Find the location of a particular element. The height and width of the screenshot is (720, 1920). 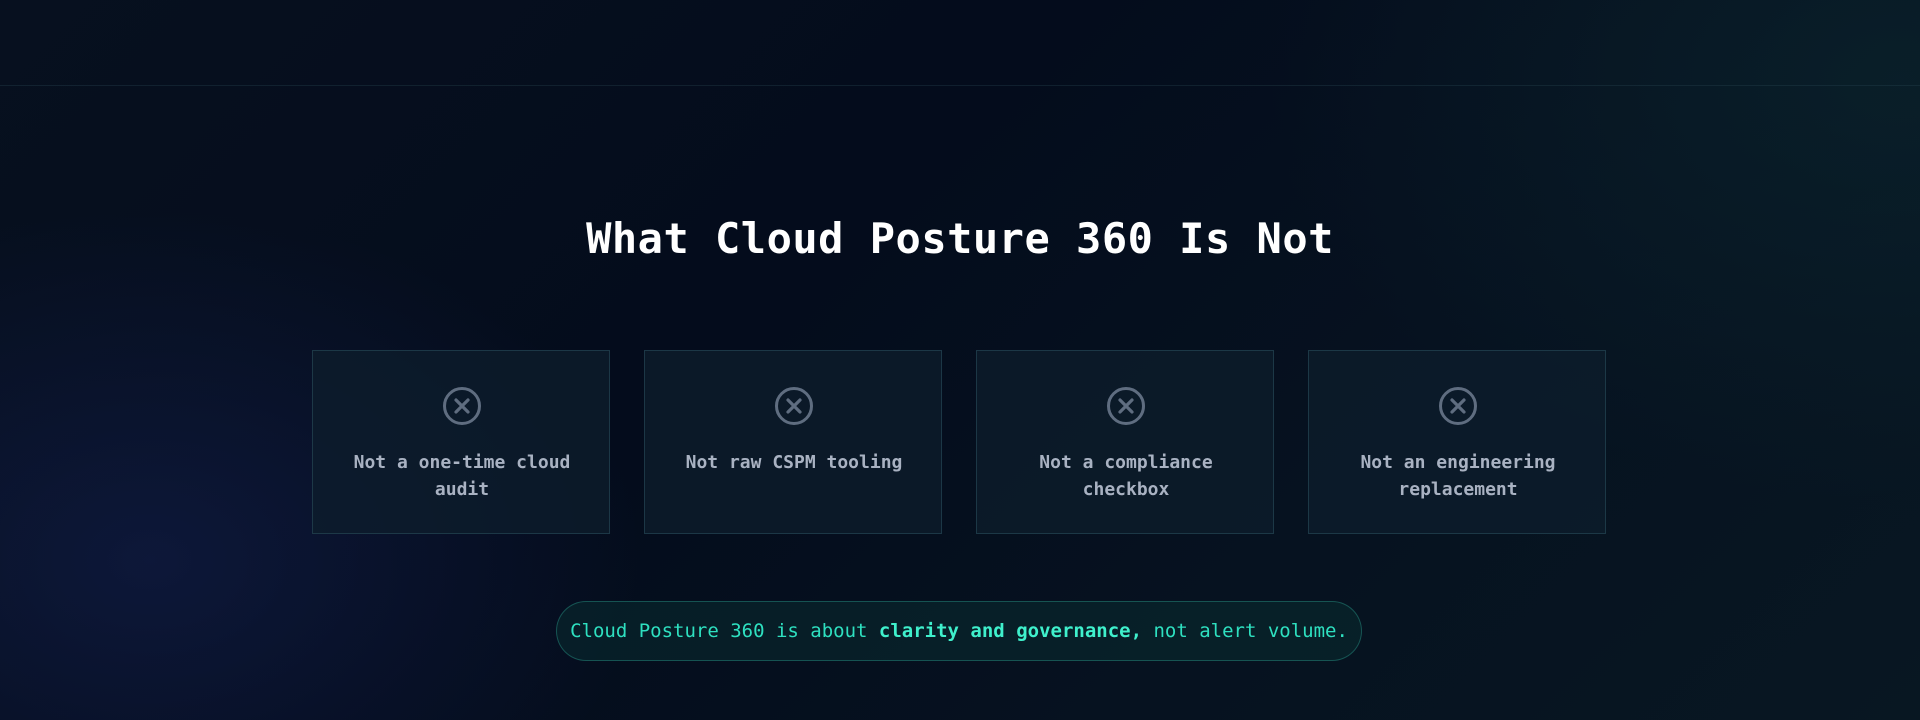

not-card: Not an engineering replacement is located at coordinates (1457, 442).